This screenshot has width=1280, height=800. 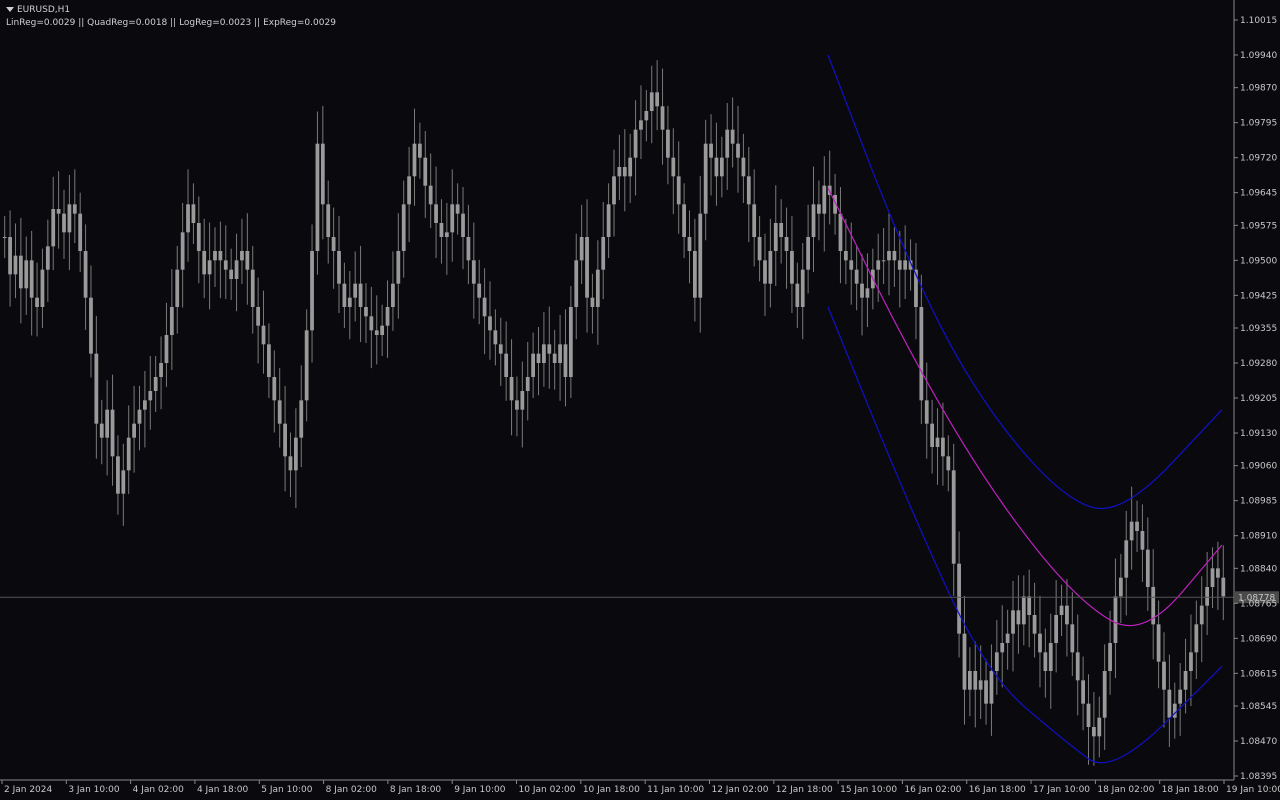 I want to click on x-tick-label: 8 Jan 18:00, so click(x=416, y=790).